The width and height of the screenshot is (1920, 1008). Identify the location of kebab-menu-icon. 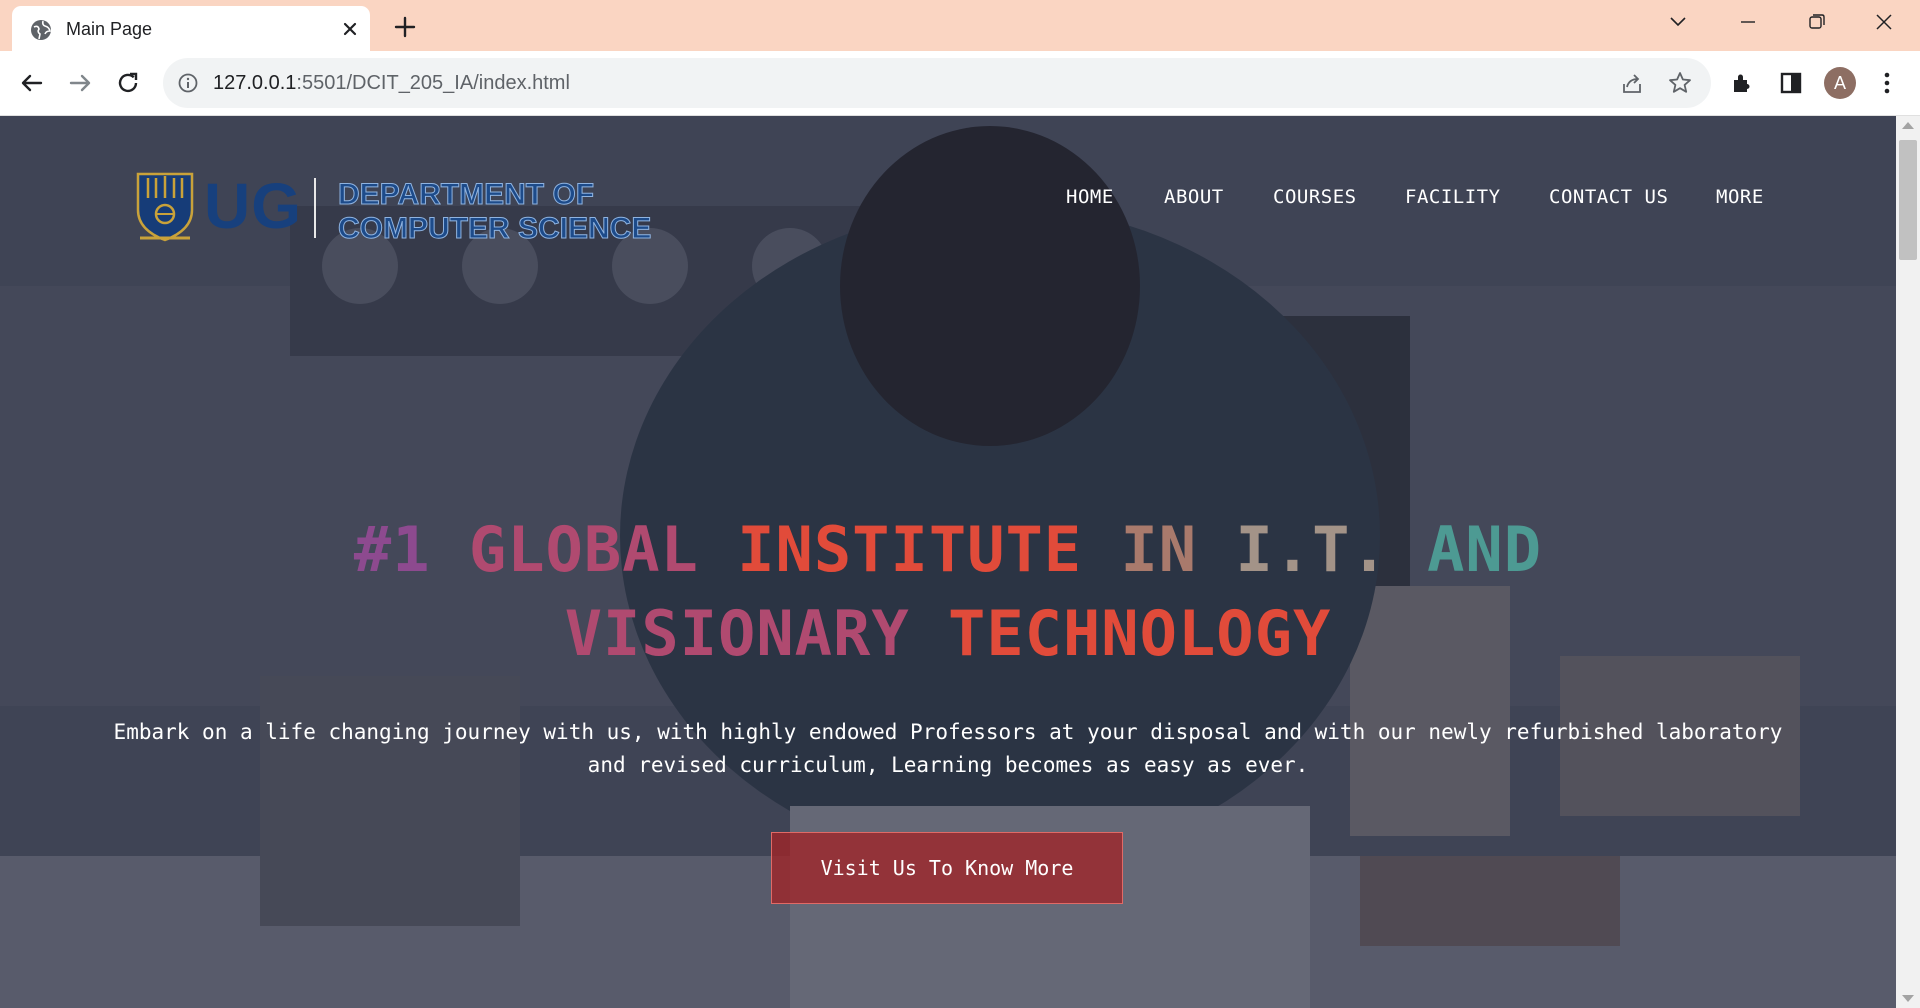
(1887, 83).